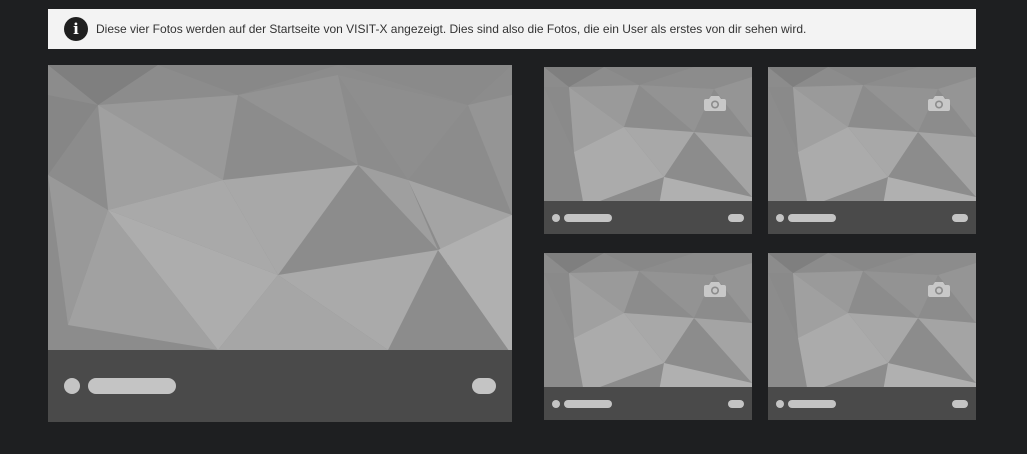 The width and height of the screenshot is (1027, 454). Describe the element at coordinates (76, 29) in the screenshot. I see `info-icon: i` at that location.